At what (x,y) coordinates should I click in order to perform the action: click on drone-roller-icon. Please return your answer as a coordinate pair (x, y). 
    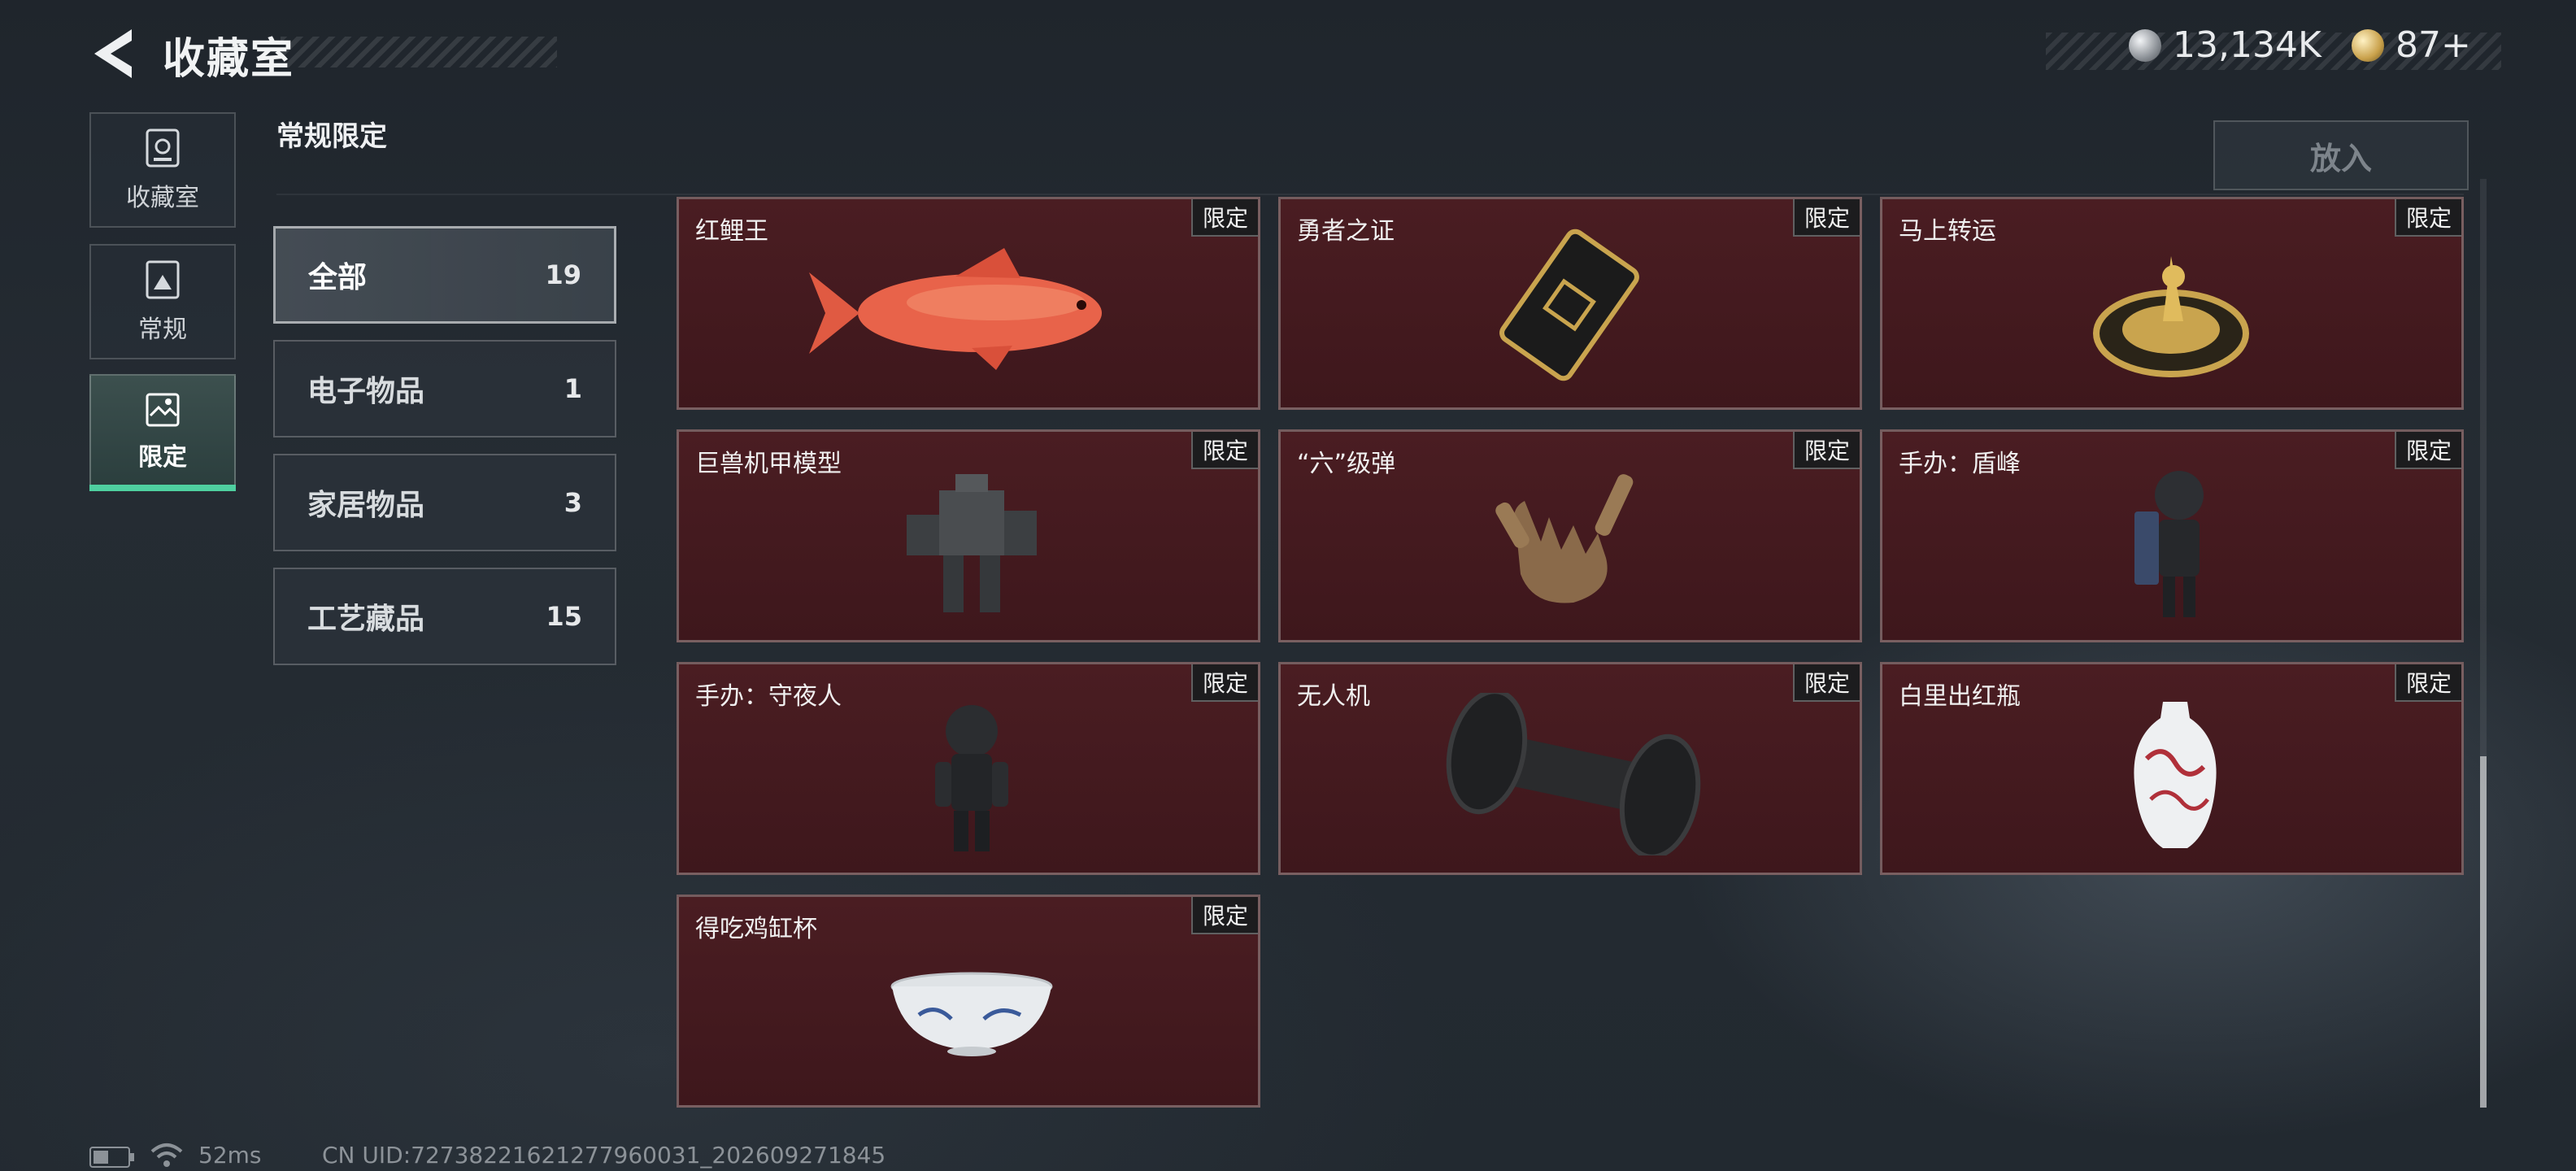
    Looking at the image, I should click on (1574, 774).